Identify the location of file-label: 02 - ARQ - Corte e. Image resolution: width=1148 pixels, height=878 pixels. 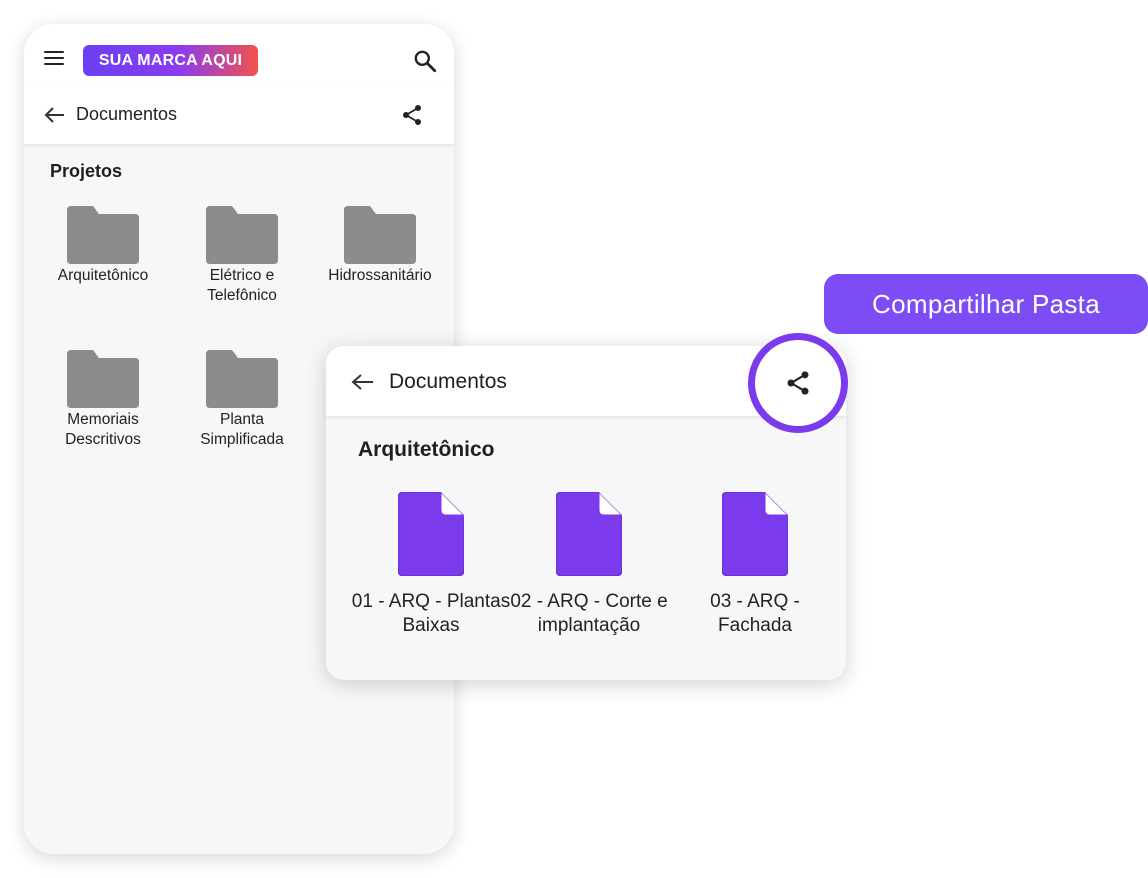
(589, 601).